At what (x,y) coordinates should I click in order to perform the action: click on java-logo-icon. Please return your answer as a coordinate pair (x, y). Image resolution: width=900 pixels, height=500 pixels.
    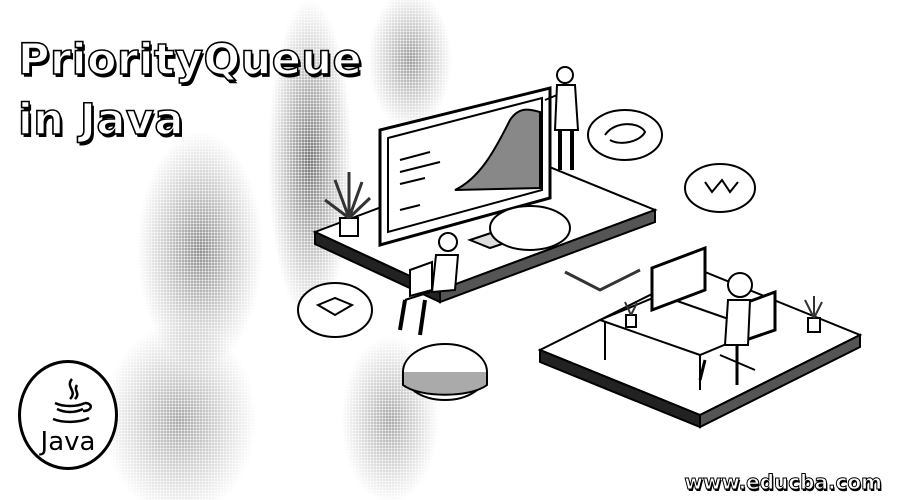
    Looking at the image, I should click on (72, 401).